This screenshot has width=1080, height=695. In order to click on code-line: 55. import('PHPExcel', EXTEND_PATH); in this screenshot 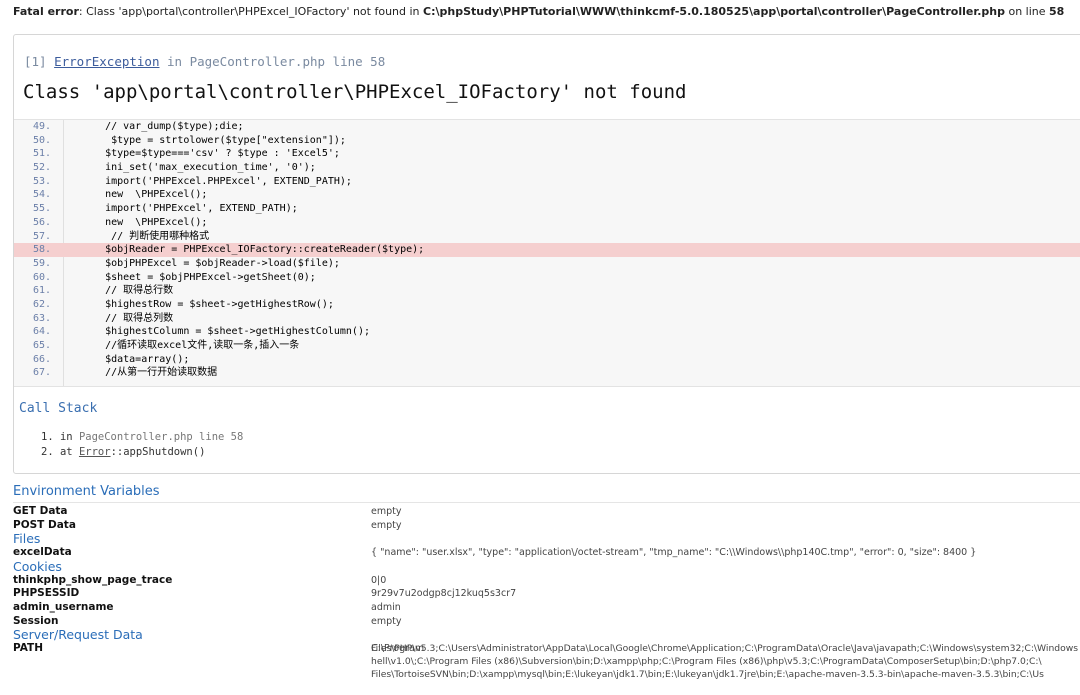, I will do `click(547, 209)`.